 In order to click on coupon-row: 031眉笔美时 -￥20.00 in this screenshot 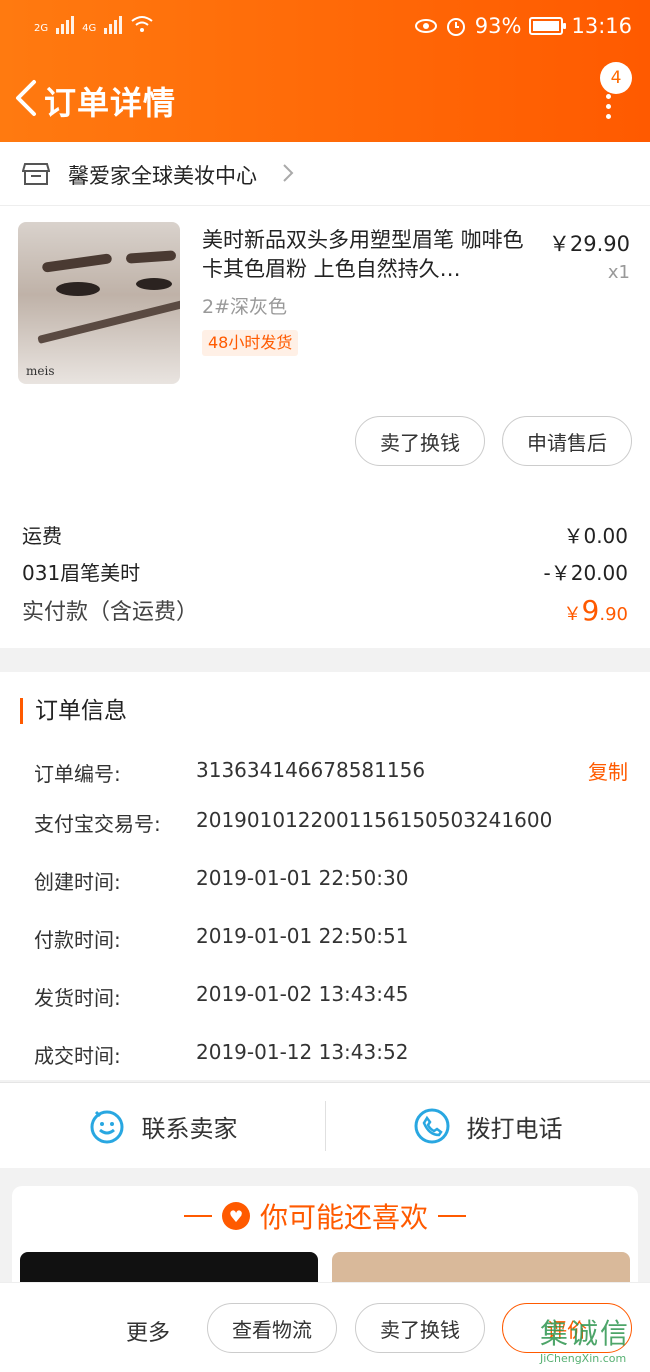, I will do `click(325, 571)`.